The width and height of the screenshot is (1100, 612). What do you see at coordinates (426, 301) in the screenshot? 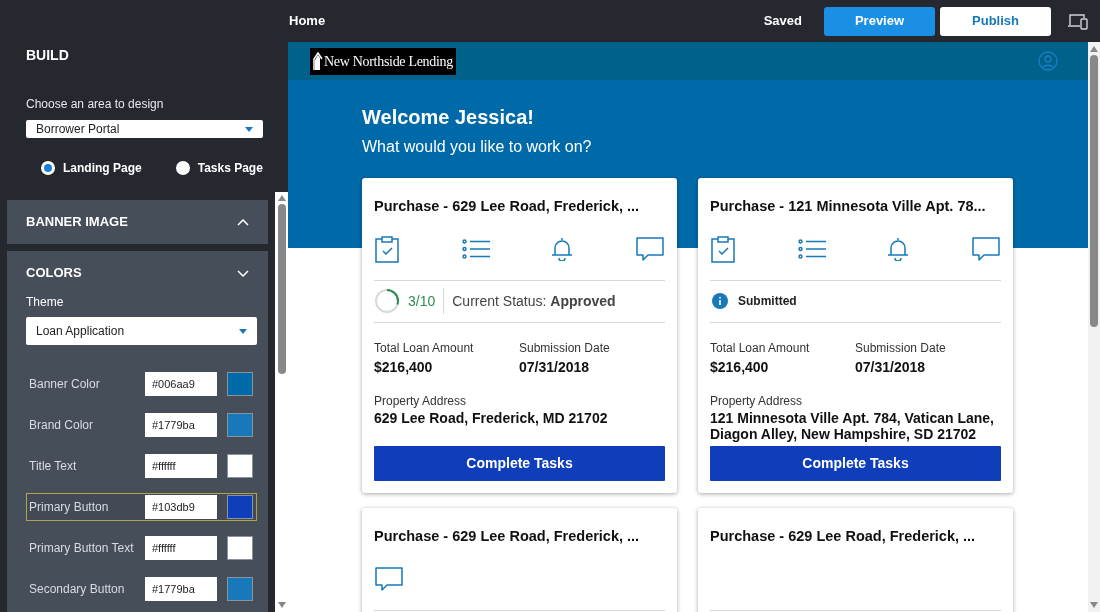
I see `progress-count: 3/10` at bounding box center [426, 301].